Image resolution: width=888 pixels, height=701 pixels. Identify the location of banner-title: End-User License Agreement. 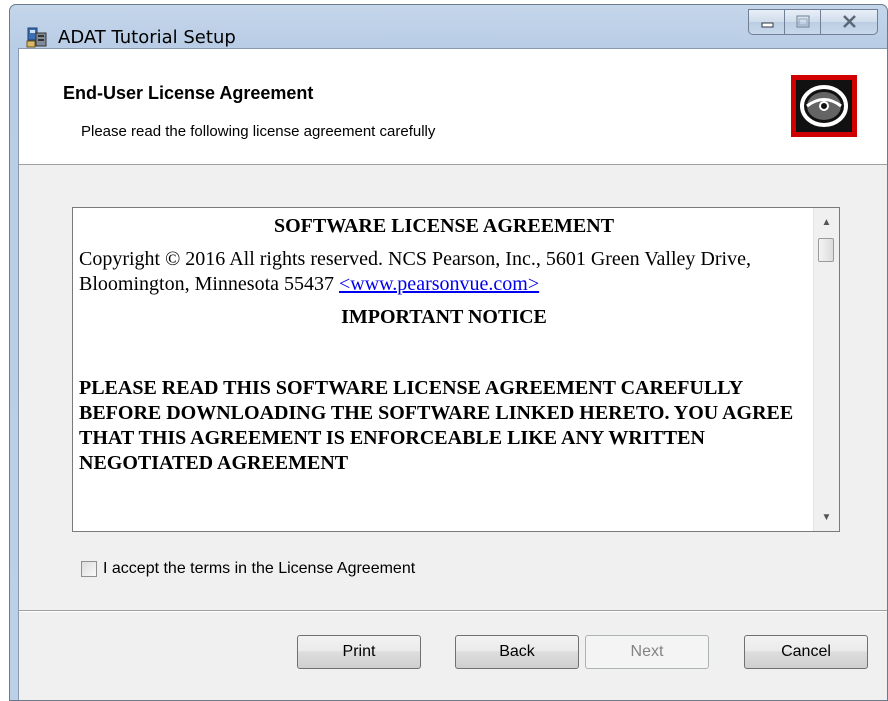
(188, 93).